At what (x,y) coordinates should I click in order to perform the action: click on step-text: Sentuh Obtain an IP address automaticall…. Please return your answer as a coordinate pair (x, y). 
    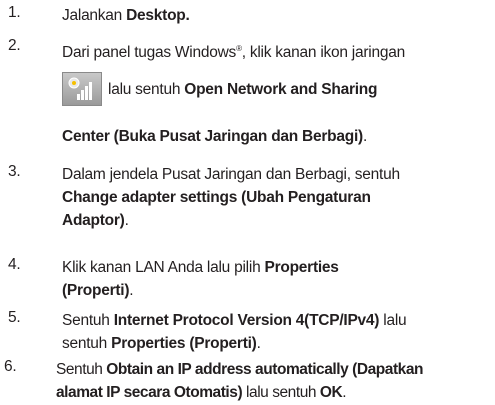
    Looking at the image, I should click on (240, 381).